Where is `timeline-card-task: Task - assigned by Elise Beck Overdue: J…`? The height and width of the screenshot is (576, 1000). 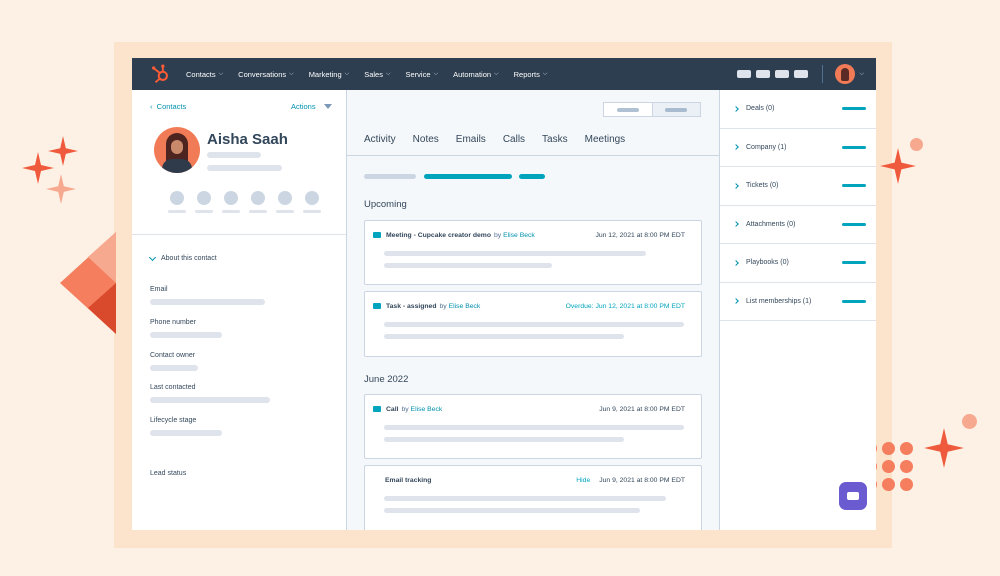 timeline-card-task: Task - assigned by Elise Beck Overdue: J… is located at coordinates (533, 324).